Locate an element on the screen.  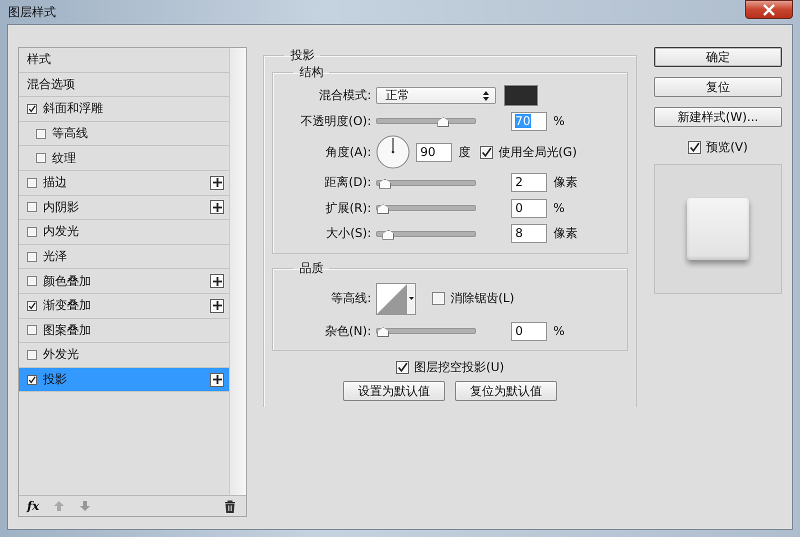
style-label: 光泽 is located at coordinates (55, 257).